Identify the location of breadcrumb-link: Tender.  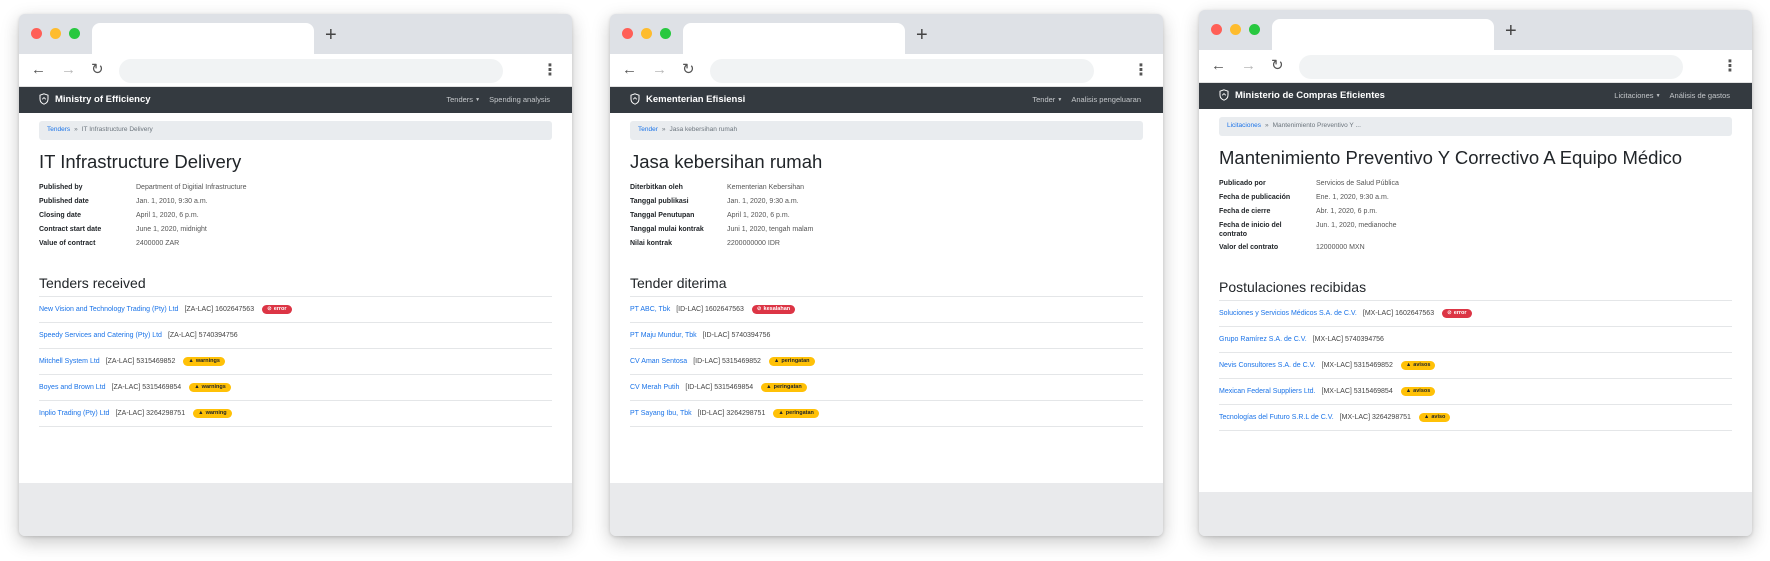
(648, 129).